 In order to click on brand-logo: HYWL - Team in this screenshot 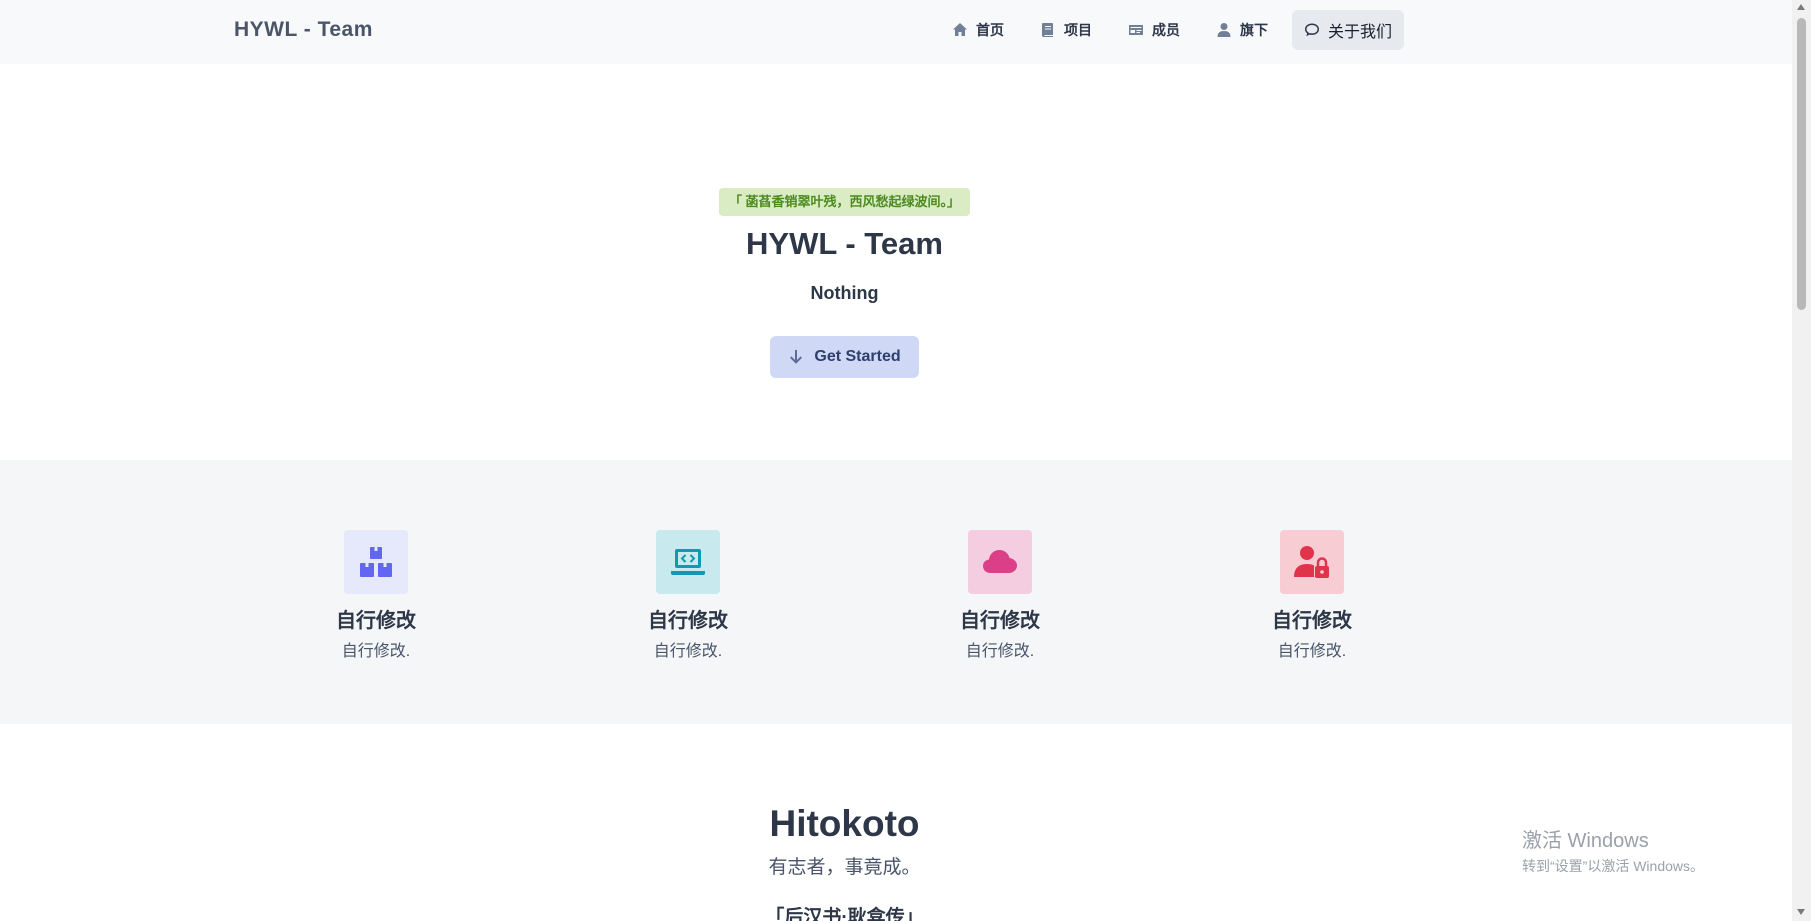, I will do `click(303, 30)`.